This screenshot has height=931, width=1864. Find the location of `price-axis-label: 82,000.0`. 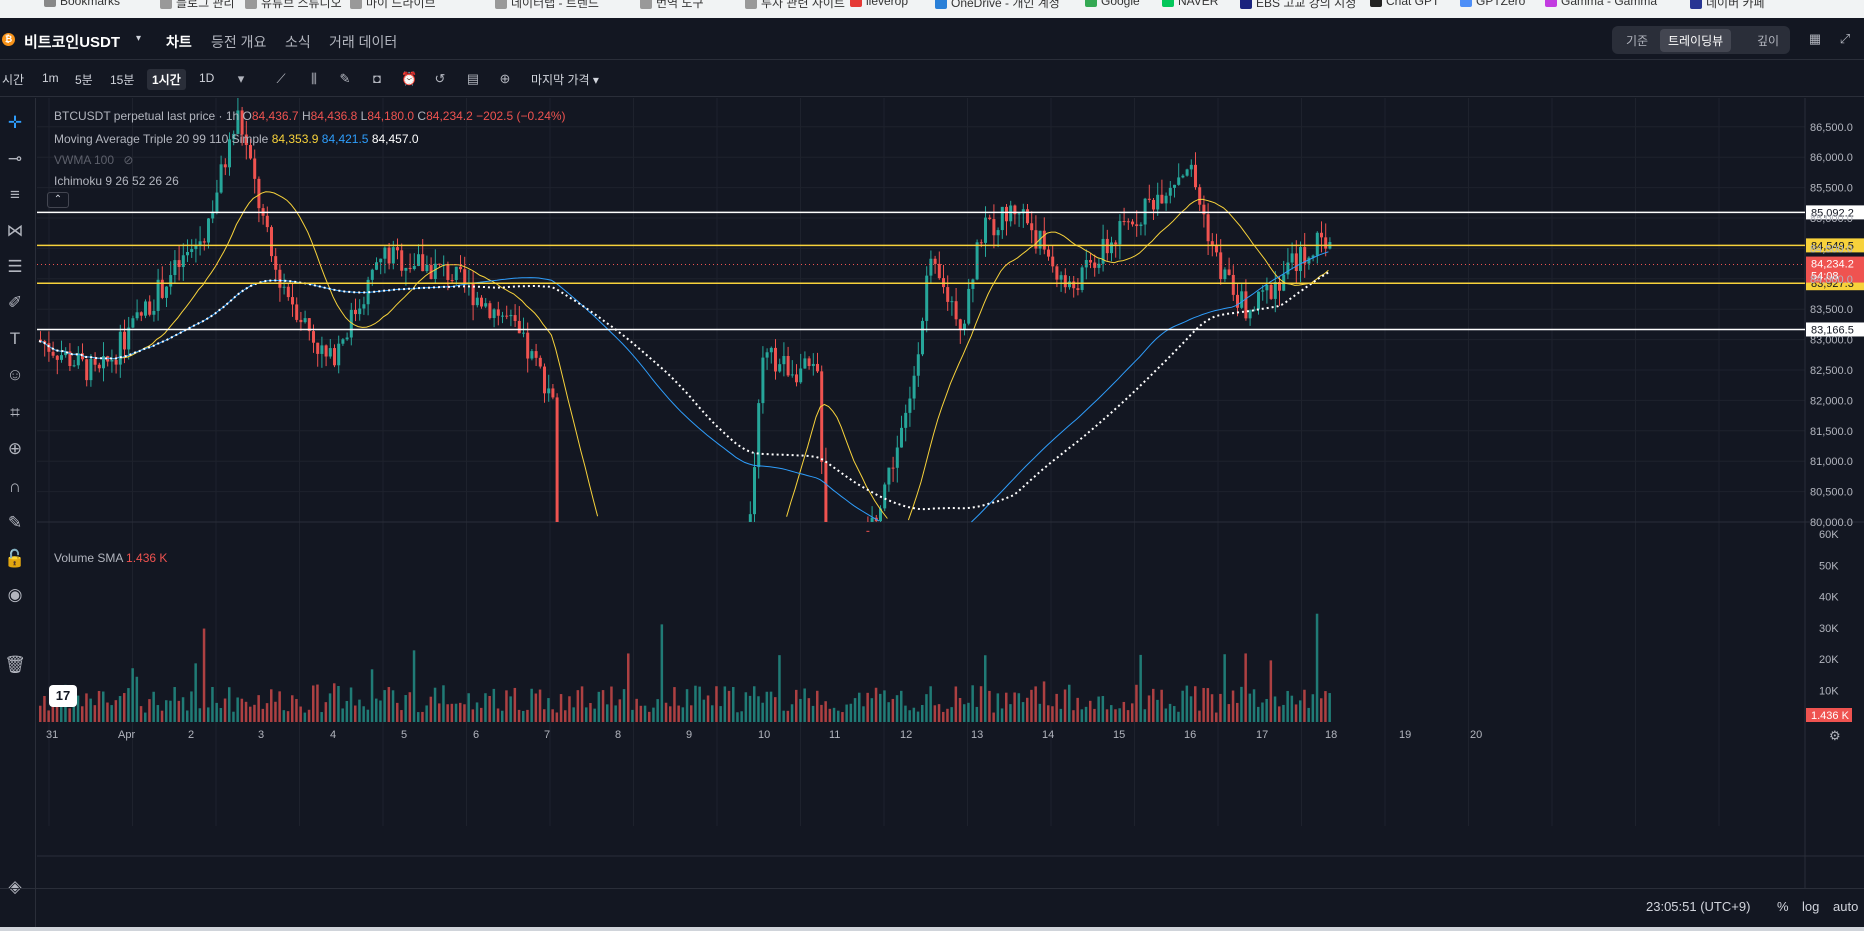

price-axis-label: 82,000.0 is located at coordinates (1831, 401).